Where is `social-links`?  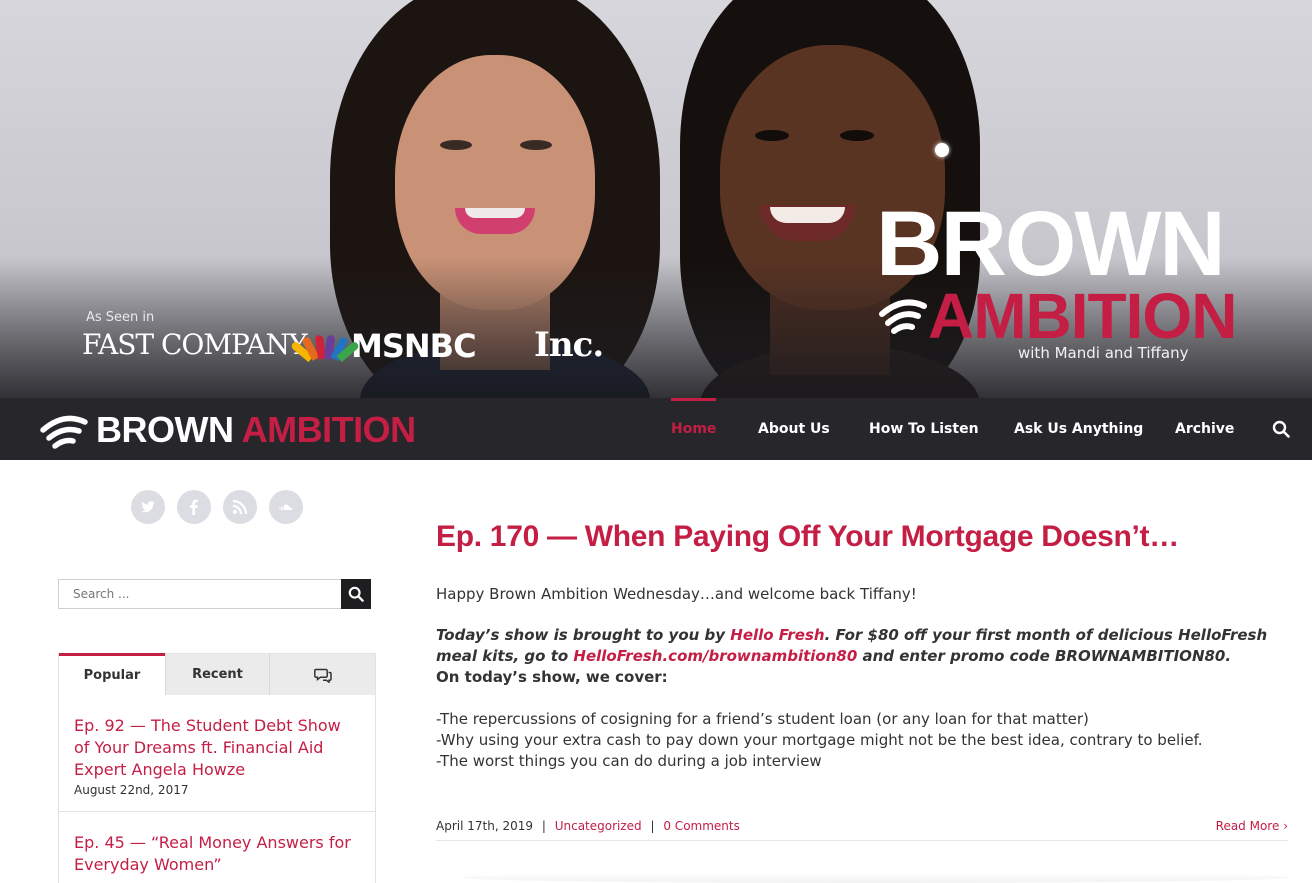 social-links is located at coordinates (217, 507).